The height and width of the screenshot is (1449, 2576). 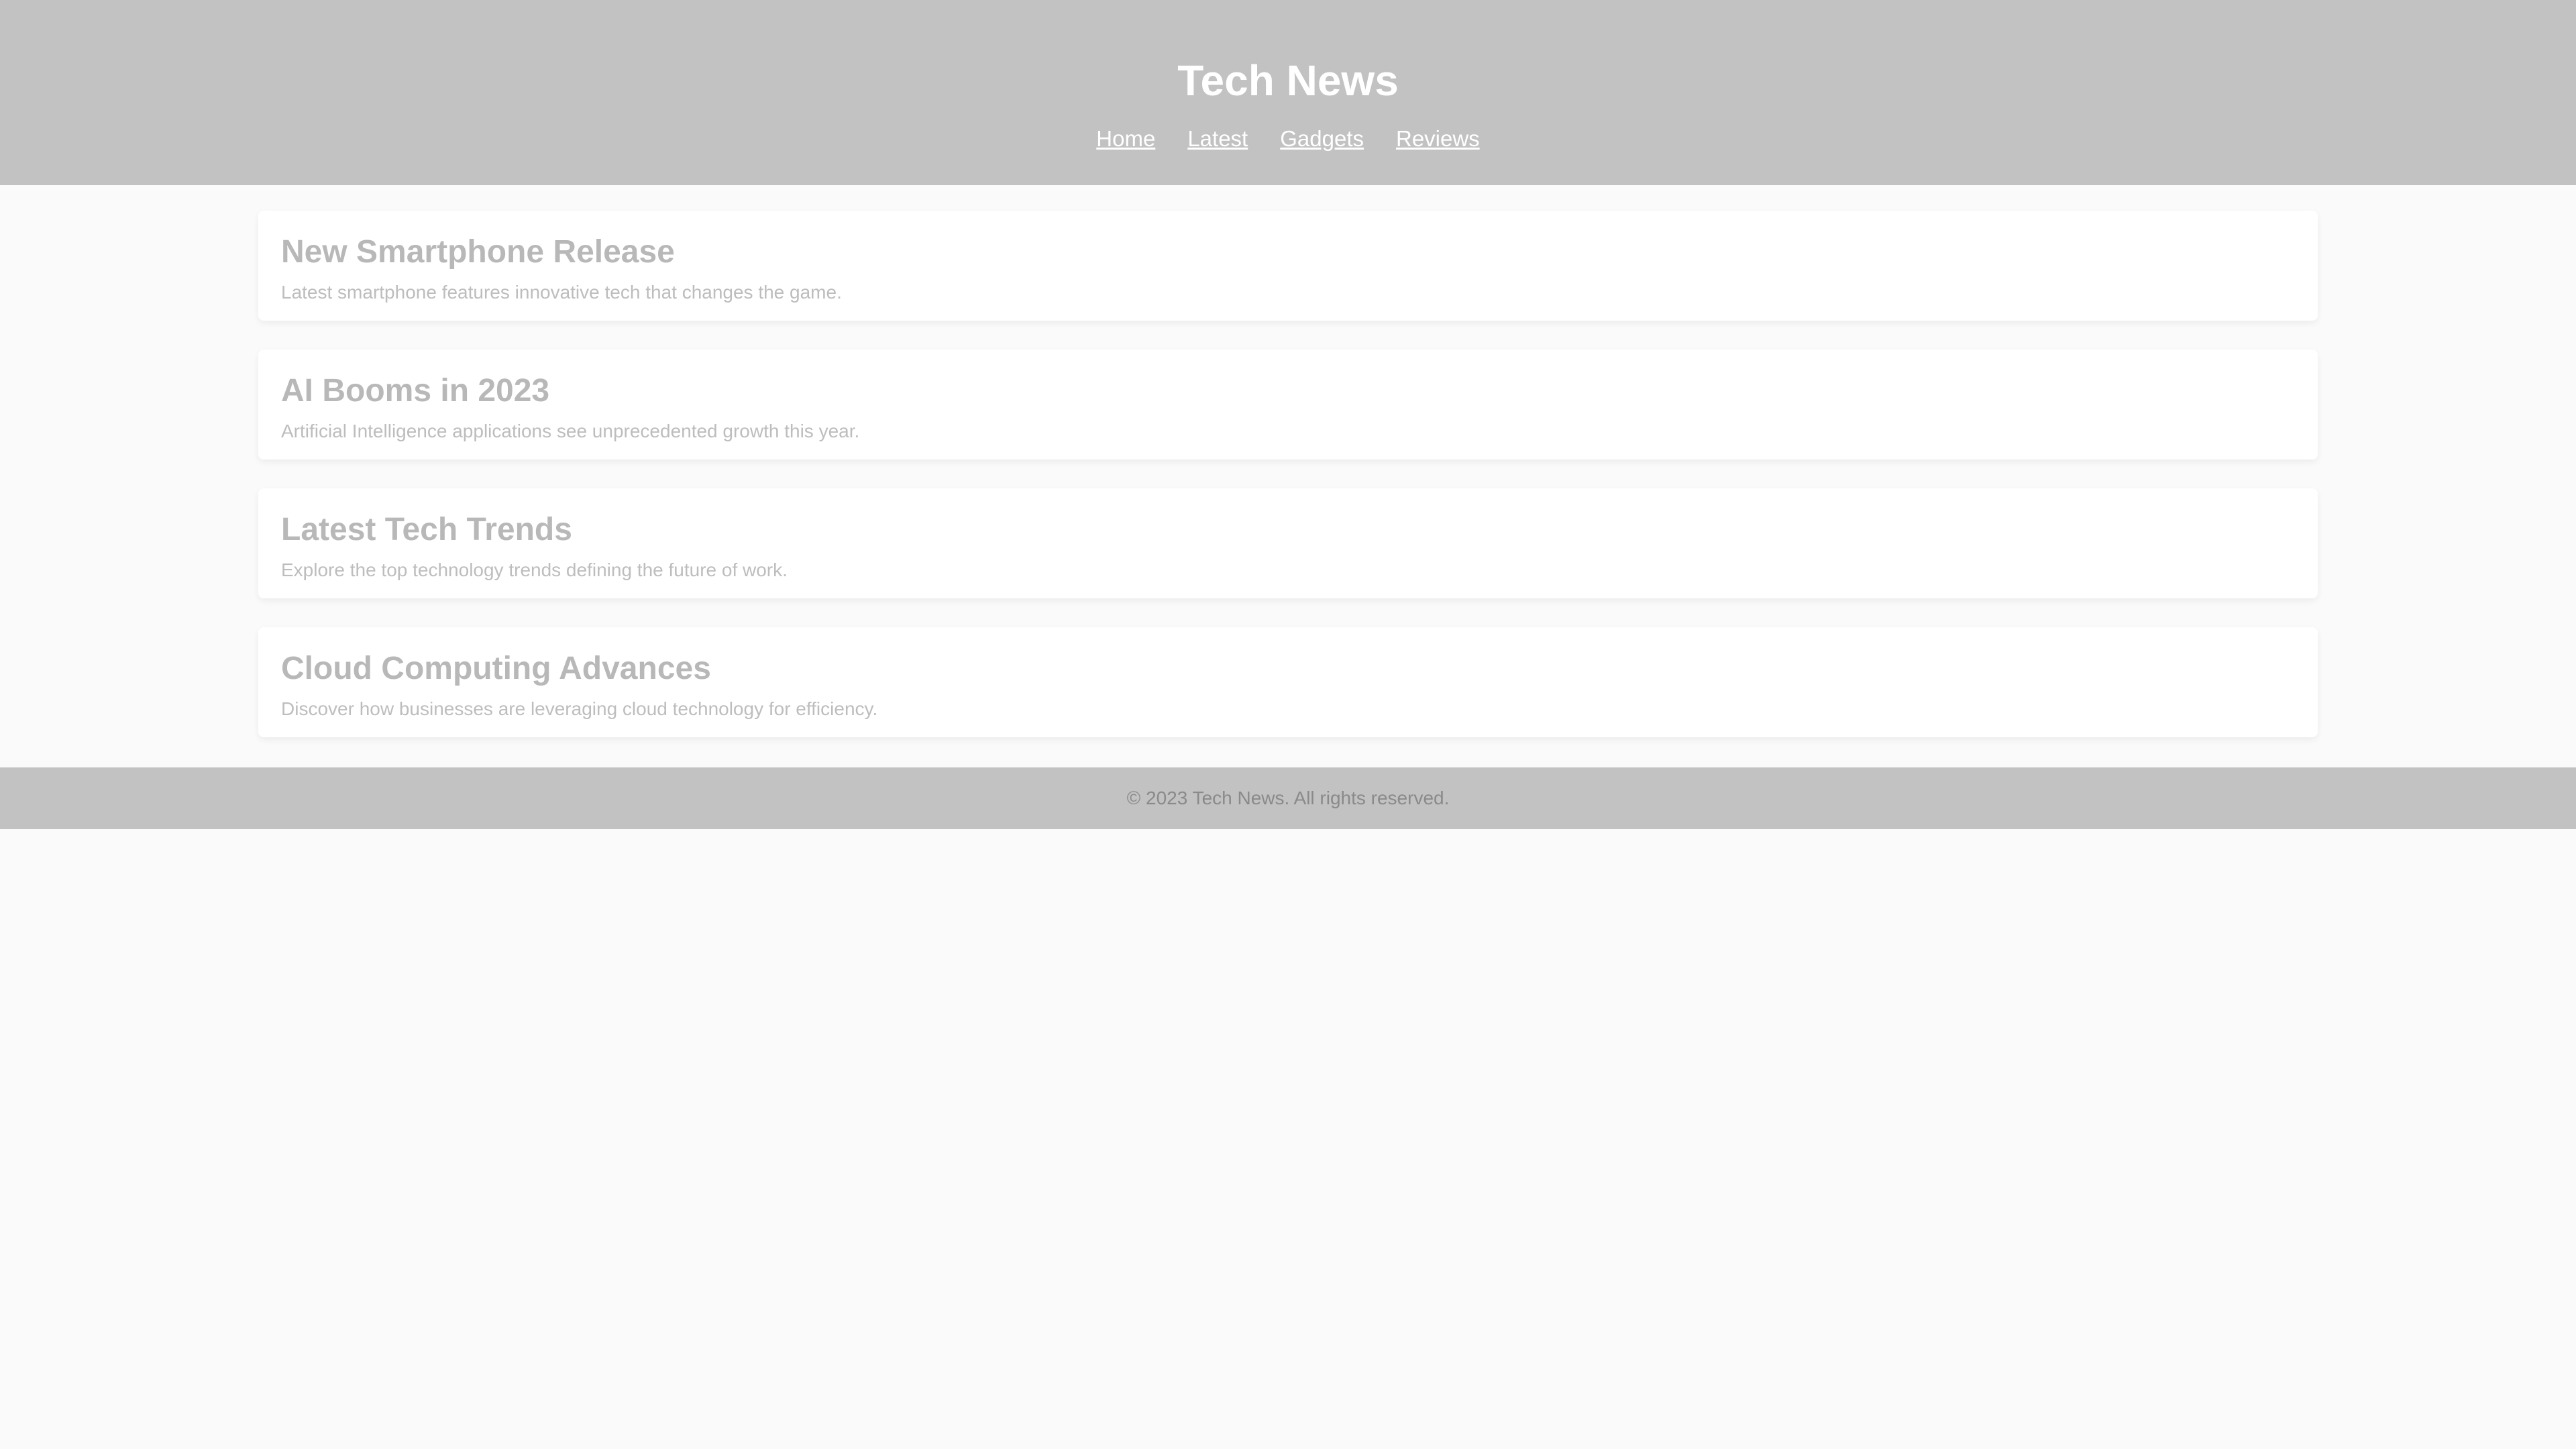 I want to click on article-title: New Smartphone Release, so click(x=1288, y=252).